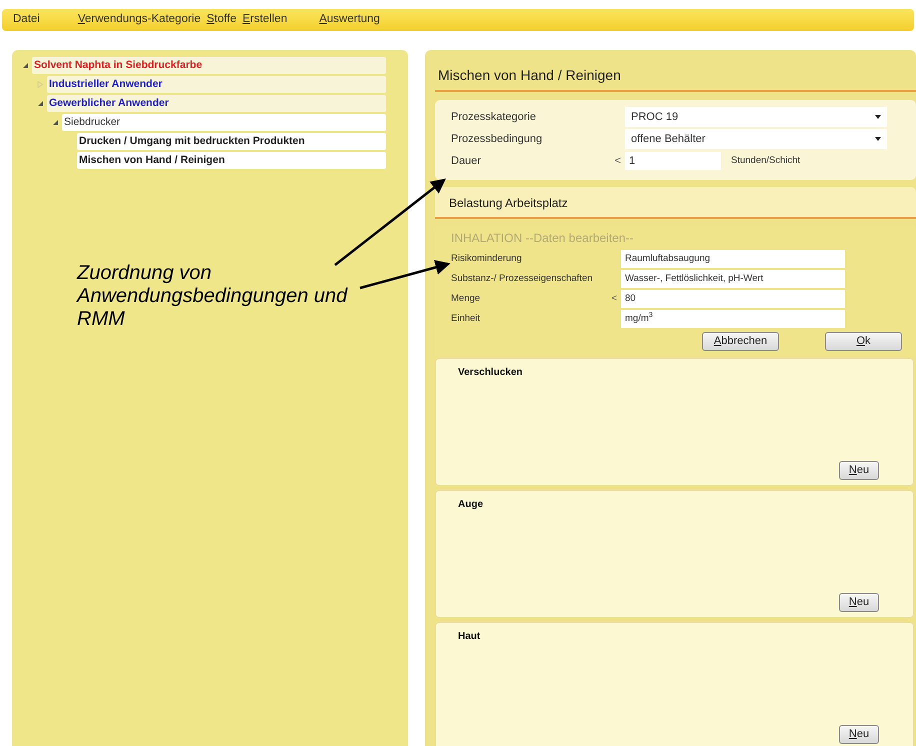 The width and height of the screenshot is (916, 746). I want to click on section-title: Verschlucken, so click(491, 373).